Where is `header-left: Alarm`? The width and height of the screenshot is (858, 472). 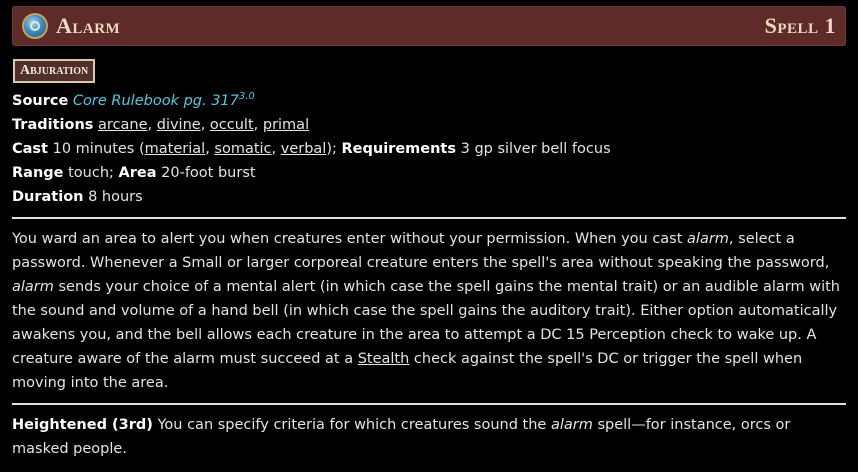 header-left: Alarm is located at coordinates (71, 26).